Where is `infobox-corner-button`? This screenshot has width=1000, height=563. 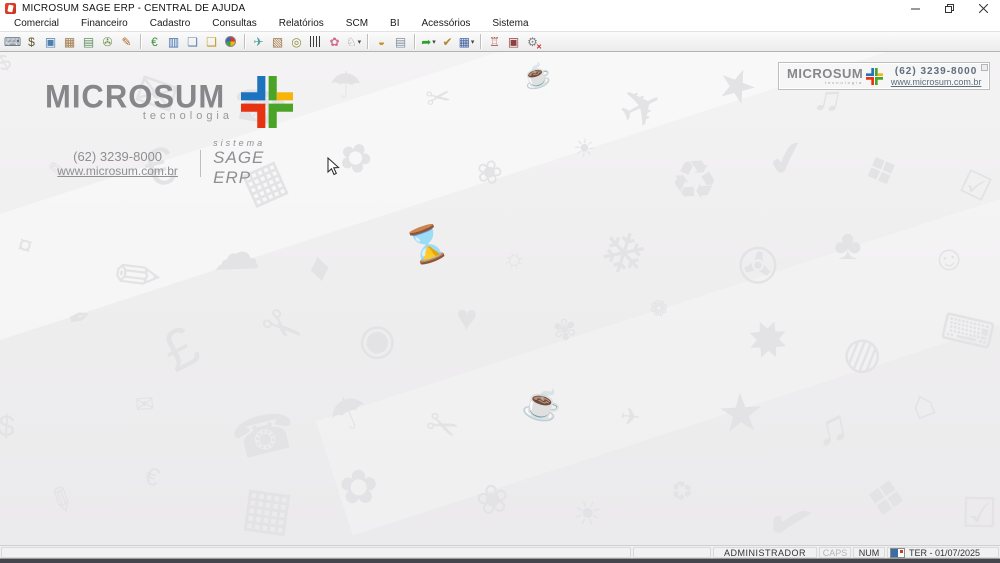
infobox-corner-button is located at coordinates (984, 67).